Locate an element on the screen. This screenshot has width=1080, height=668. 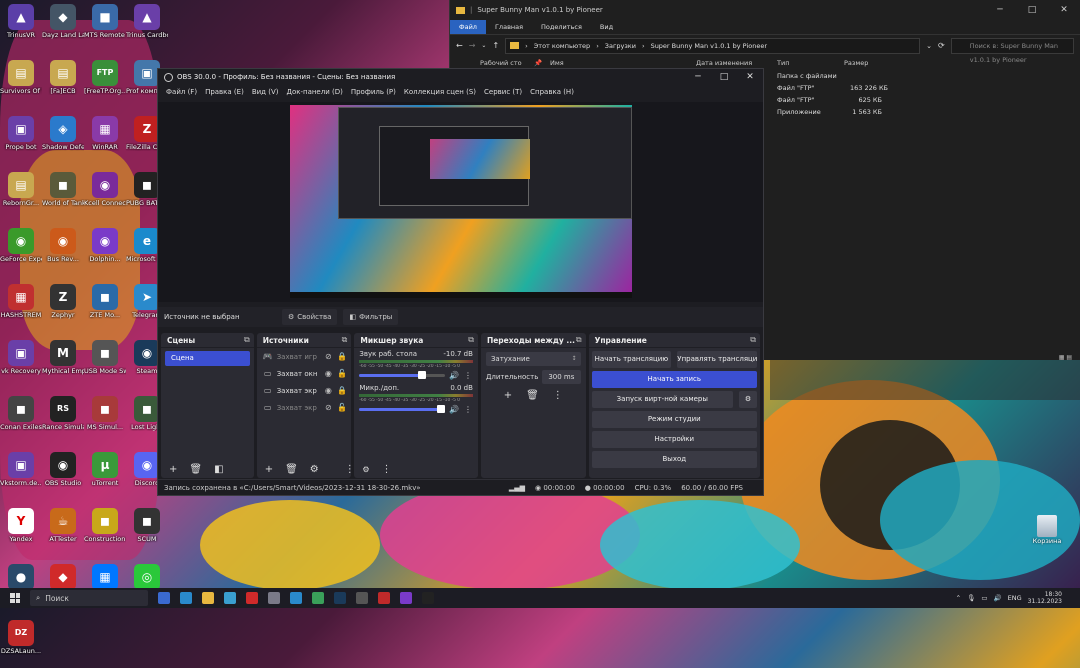
up-icon: ↑ is located at coordinates (495, 45).